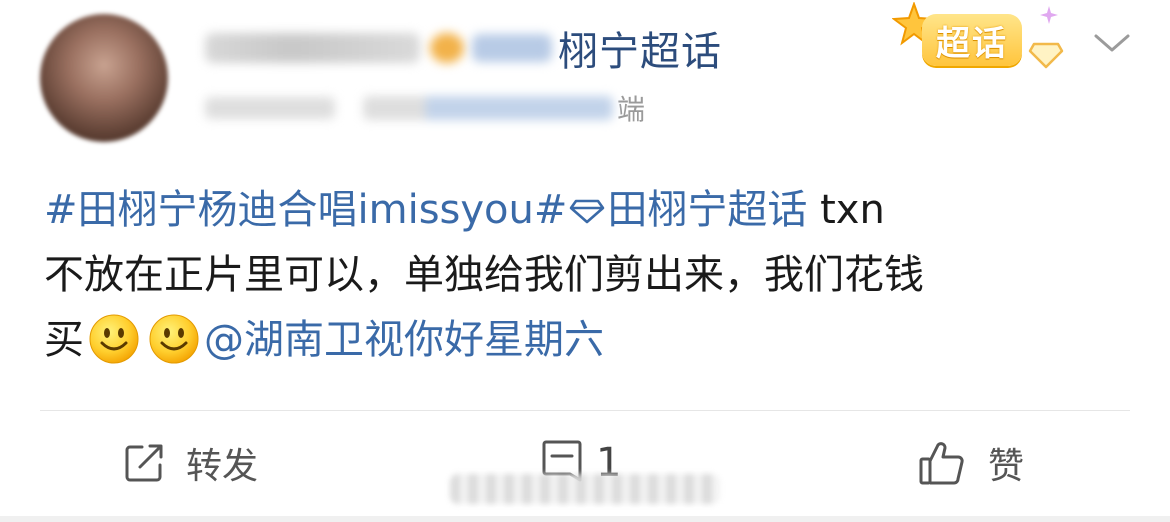  What do you see at coordinates (971, 463) in the screenshot?
I see `like-button: 赞` at bounding box center [971, 463].